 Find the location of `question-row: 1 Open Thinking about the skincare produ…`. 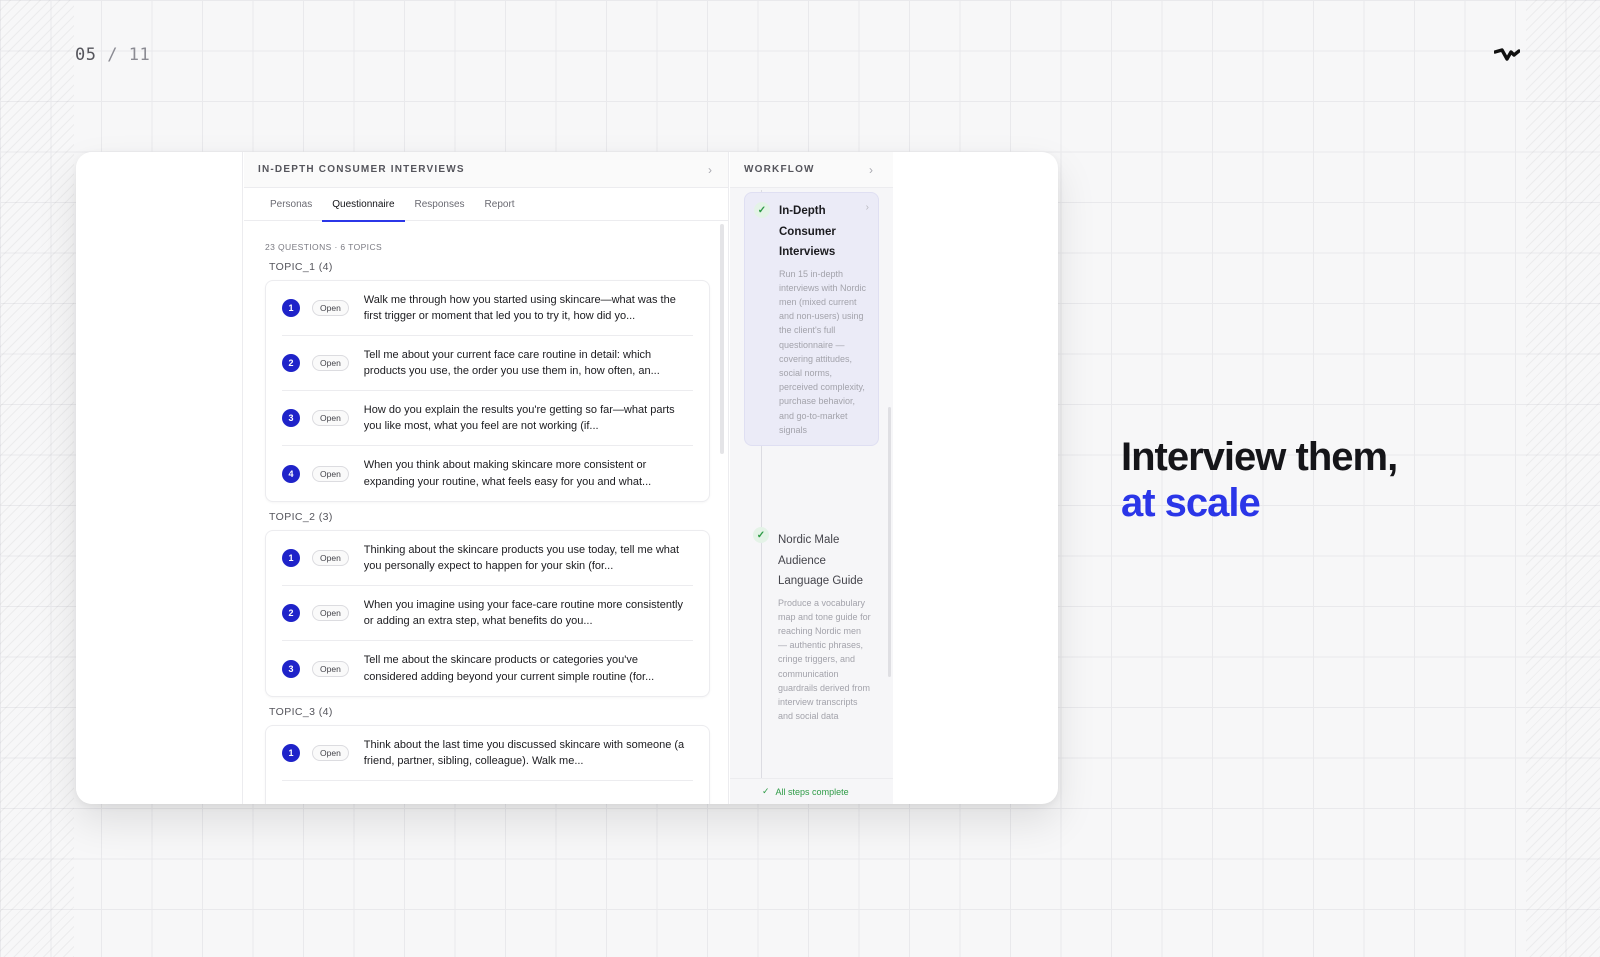

question-row: 1 Open Thinking about the skincare produ… is located at coordinates (487, 558).